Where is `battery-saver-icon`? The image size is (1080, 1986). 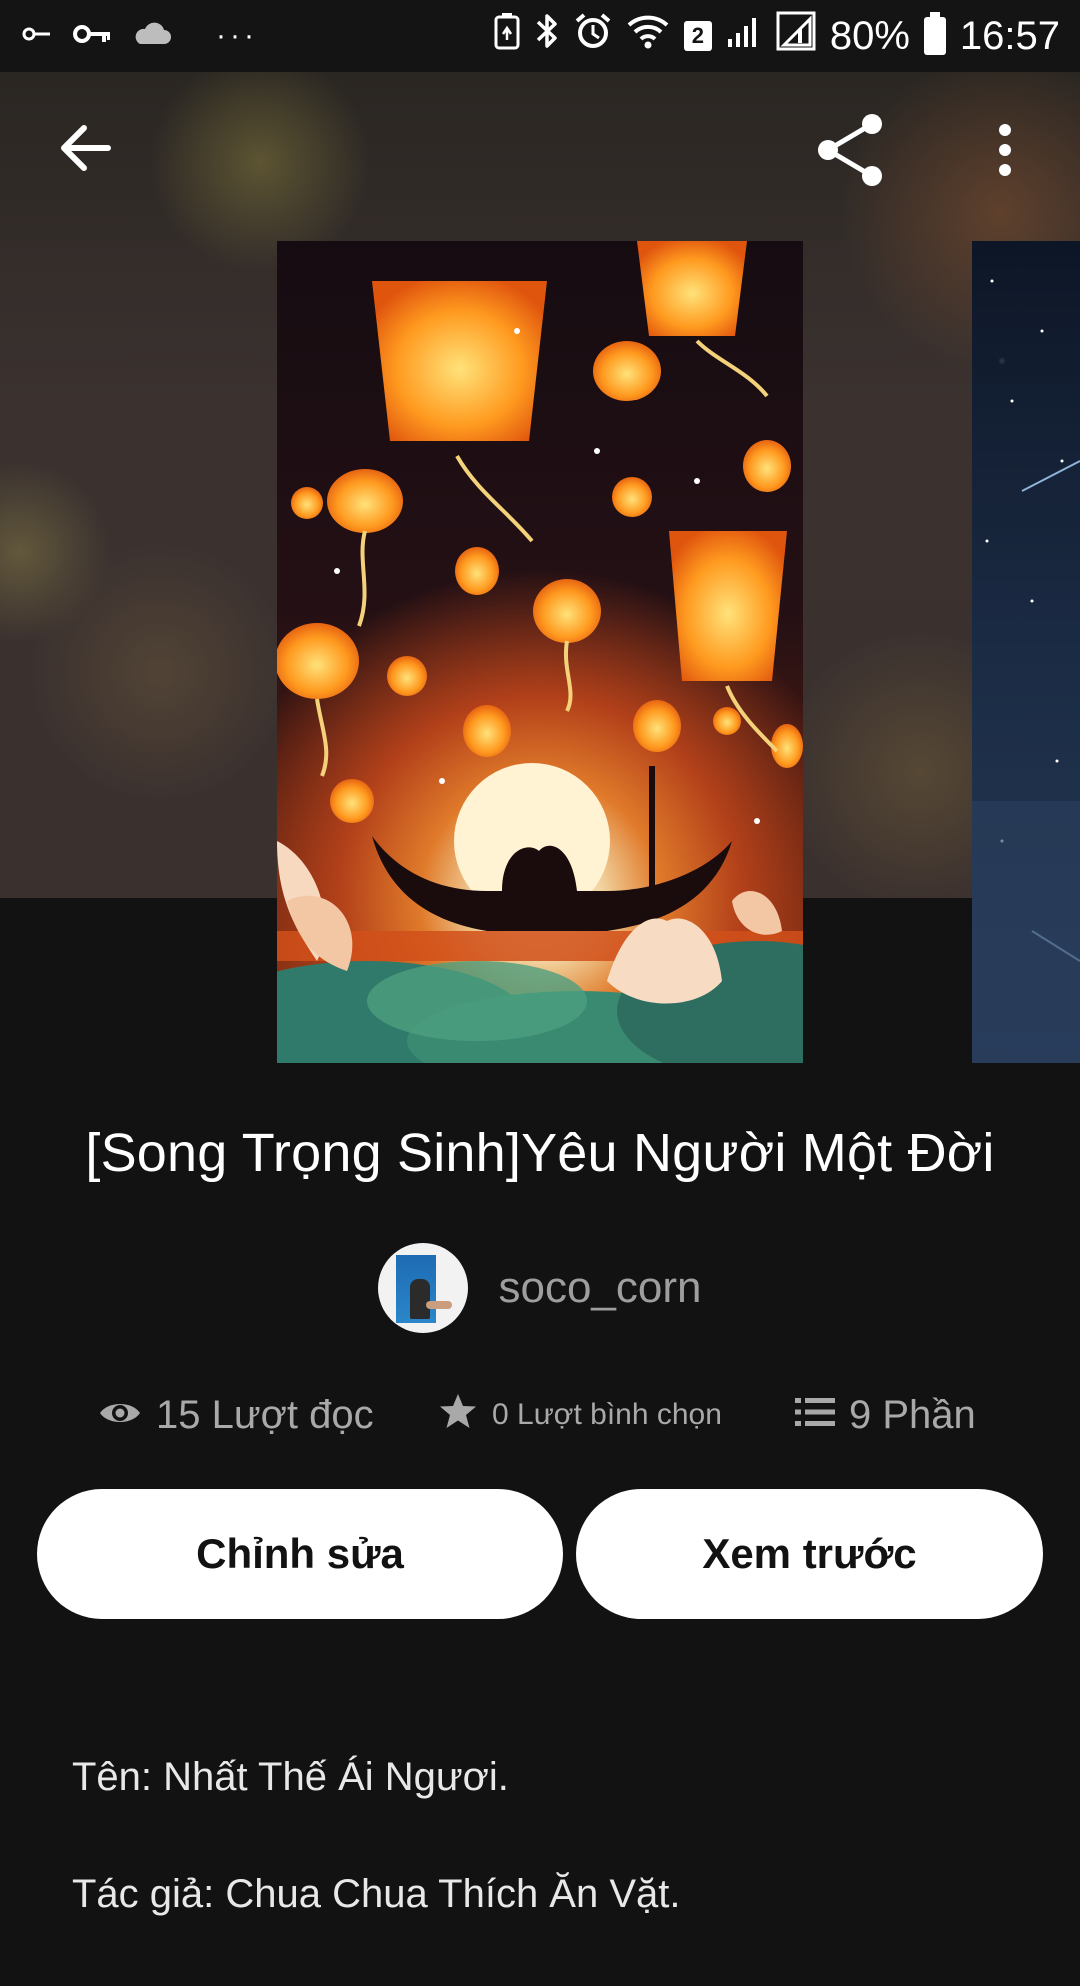
battery-saver-icon is located at coordinates (507, 36).